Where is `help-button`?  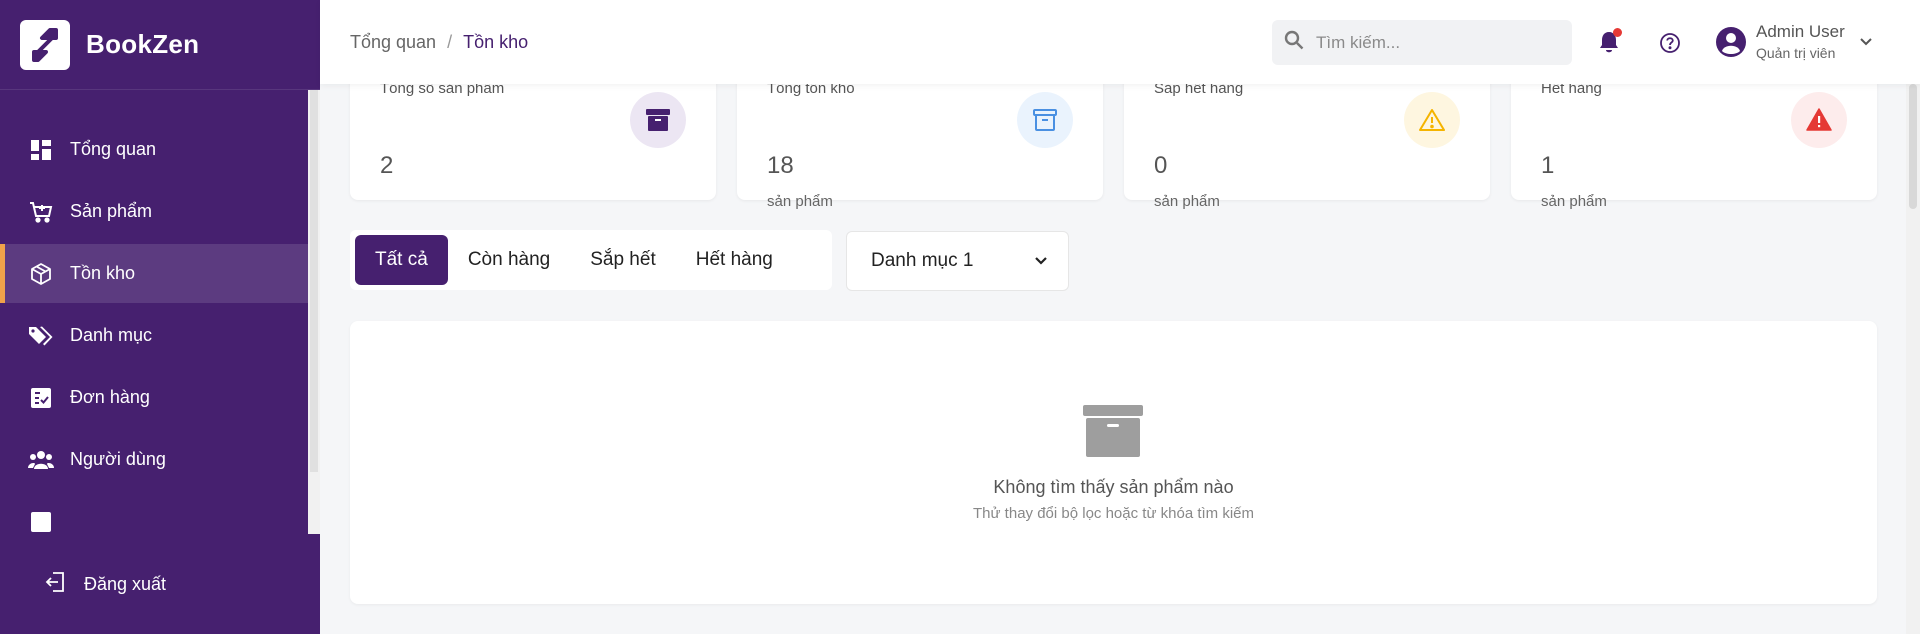 help-button is located at coordinates (1670, 43).